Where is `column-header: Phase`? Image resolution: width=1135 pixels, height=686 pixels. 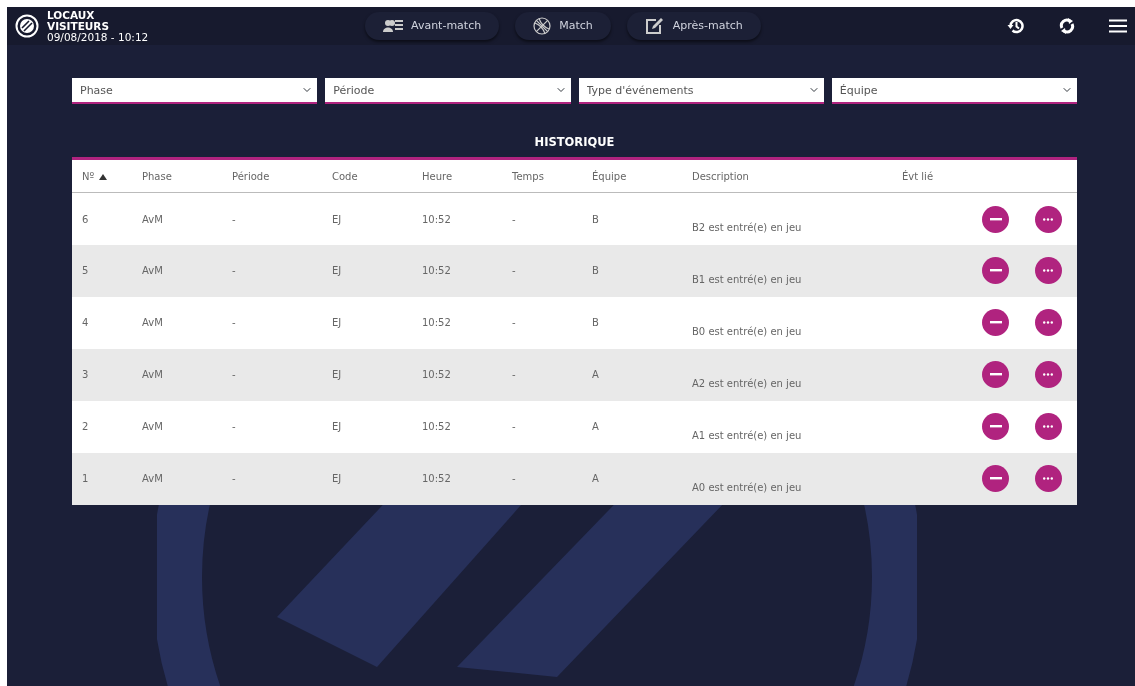 column-header: Phase is located at coordinates (177, 175).